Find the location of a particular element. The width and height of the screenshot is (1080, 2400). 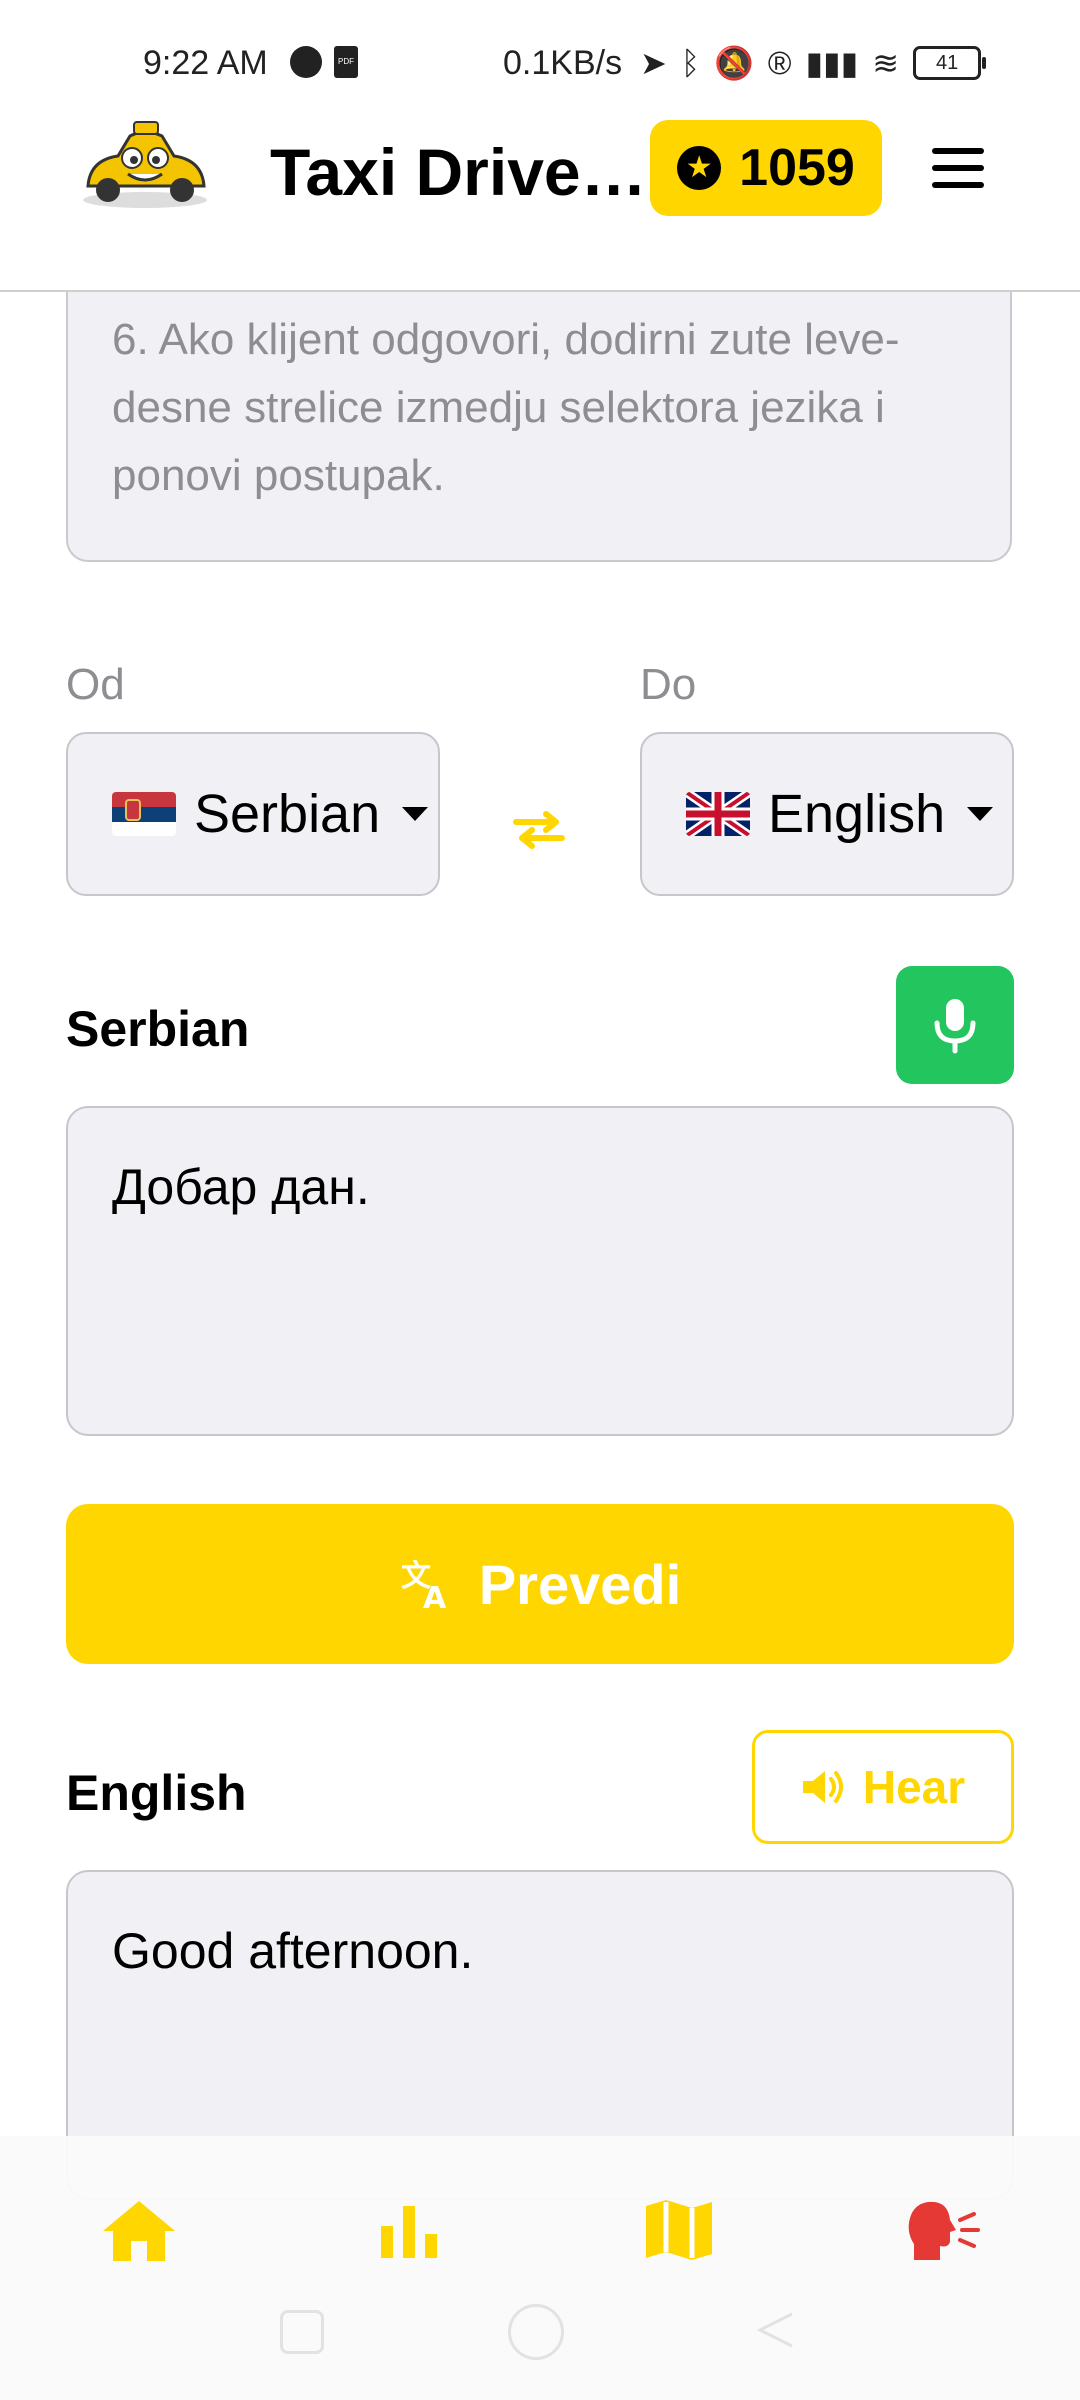

nav-map is located at coordinates (679, 2230).